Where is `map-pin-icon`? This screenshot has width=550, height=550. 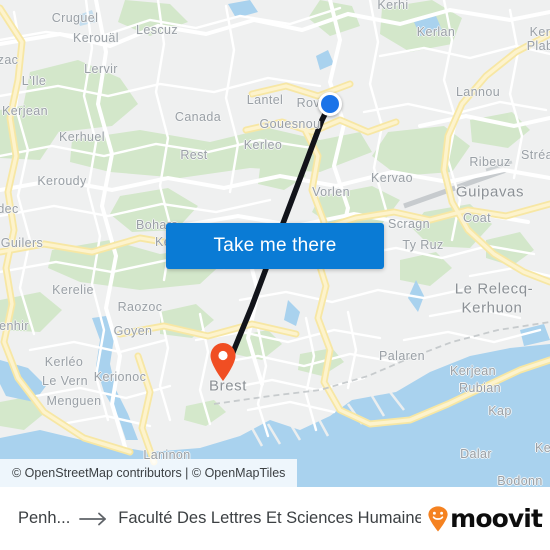 map-pin-icon is located at coordinates (223, 362).